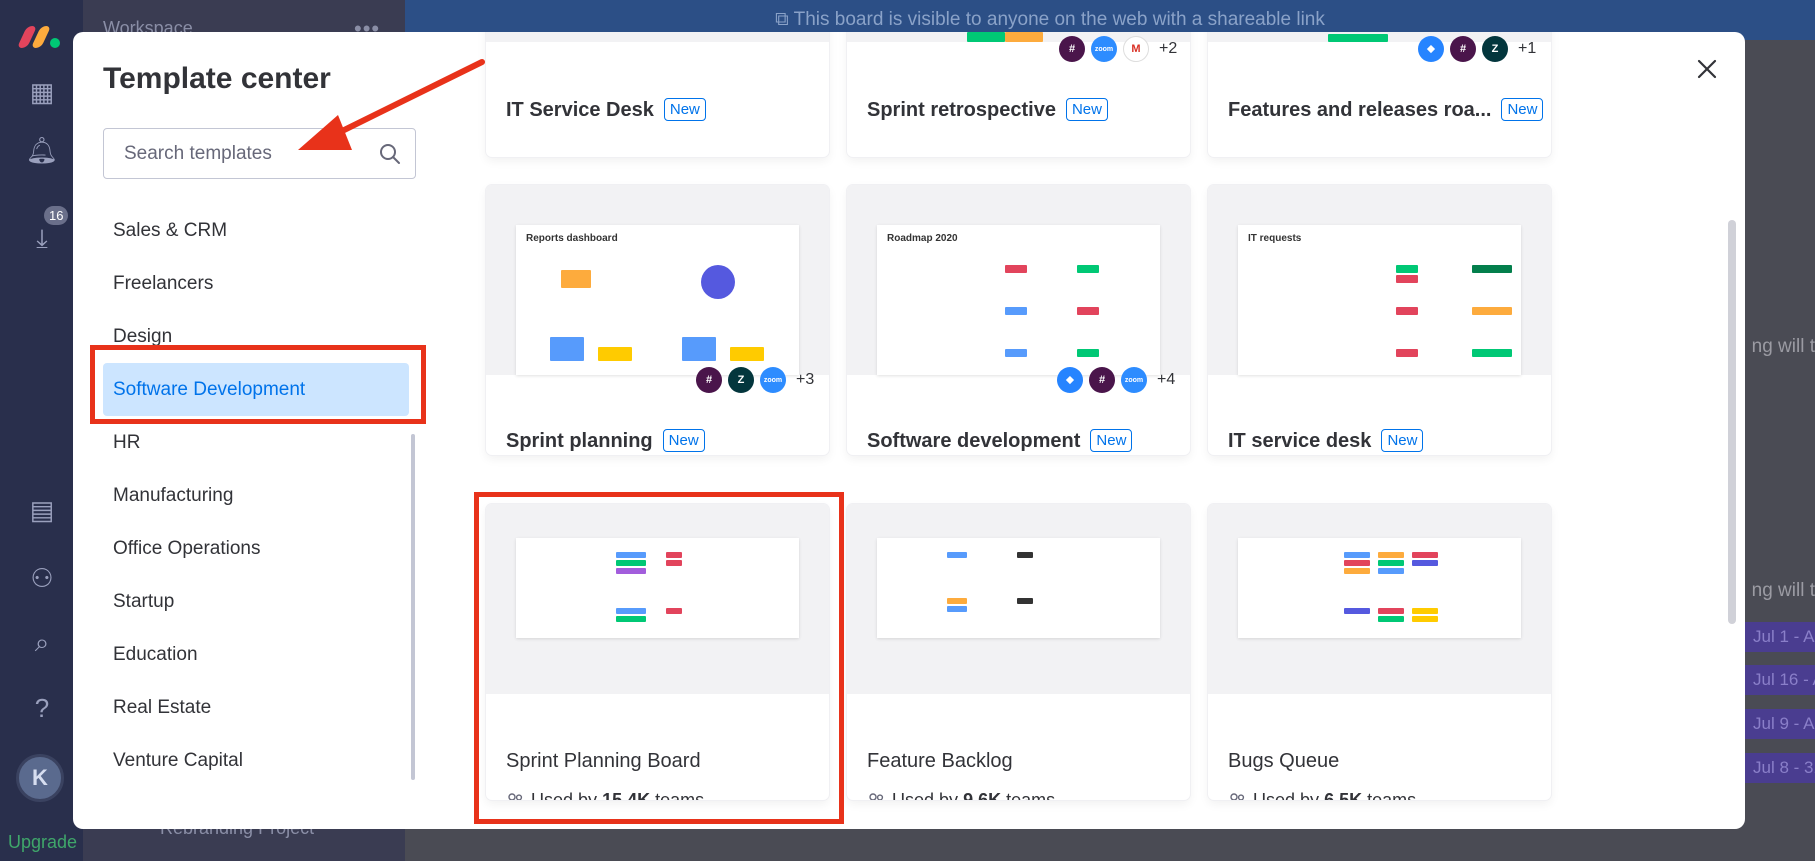 The height and width of the screenshot is (861, 1815). I want to click on category-real-estate: Real Estate, so click(256, 707).